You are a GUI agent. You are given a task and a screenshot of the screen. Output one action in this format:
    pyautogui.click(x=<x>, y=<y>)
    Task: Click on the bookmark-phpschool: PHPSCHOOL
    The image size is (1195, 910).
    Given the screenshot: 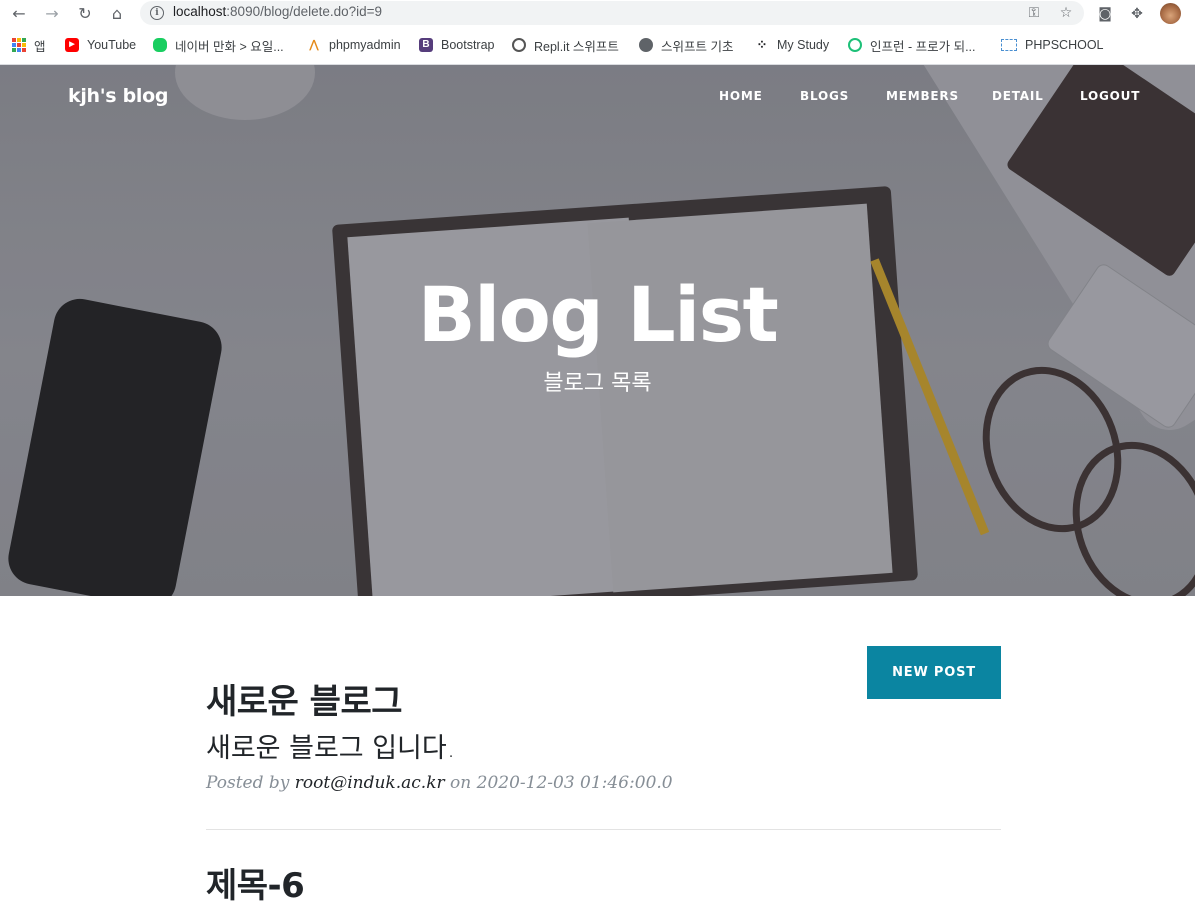 What is the action you would take?
    pyautogui.click(x=1052, y=45)
    